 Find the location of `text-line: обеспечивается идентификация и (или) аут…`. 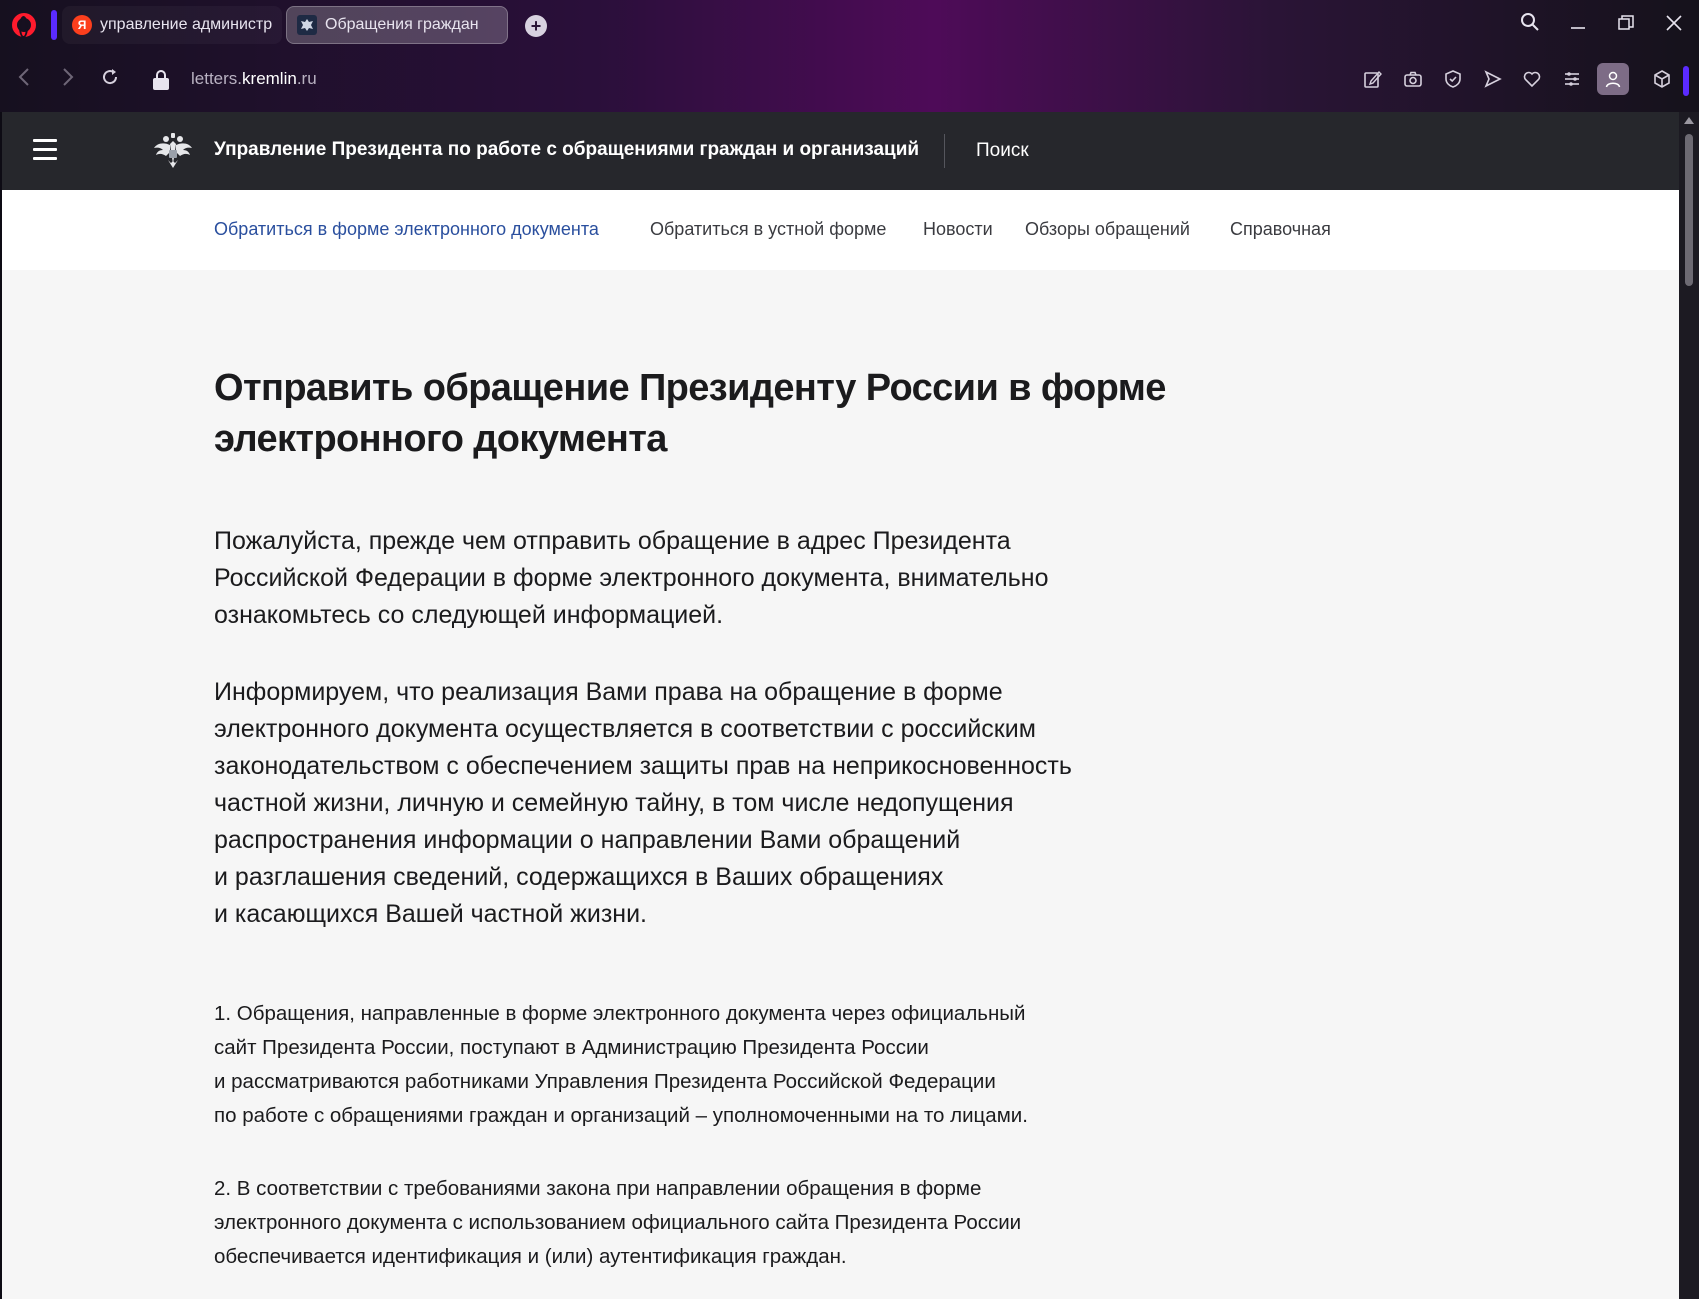

text-line: обеспечивается идентификация и (или) аут… is located at coordinates (530, 1256).